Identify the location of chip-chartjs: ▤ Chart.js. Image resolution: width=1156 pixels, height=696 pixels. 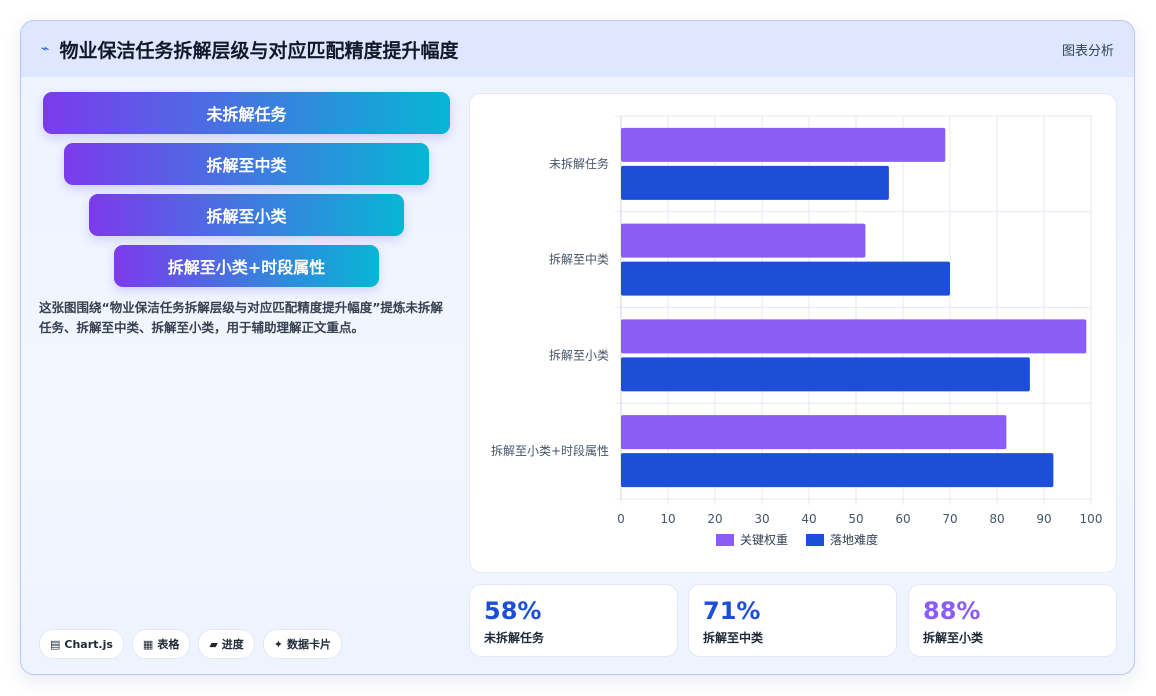
(81, 644).